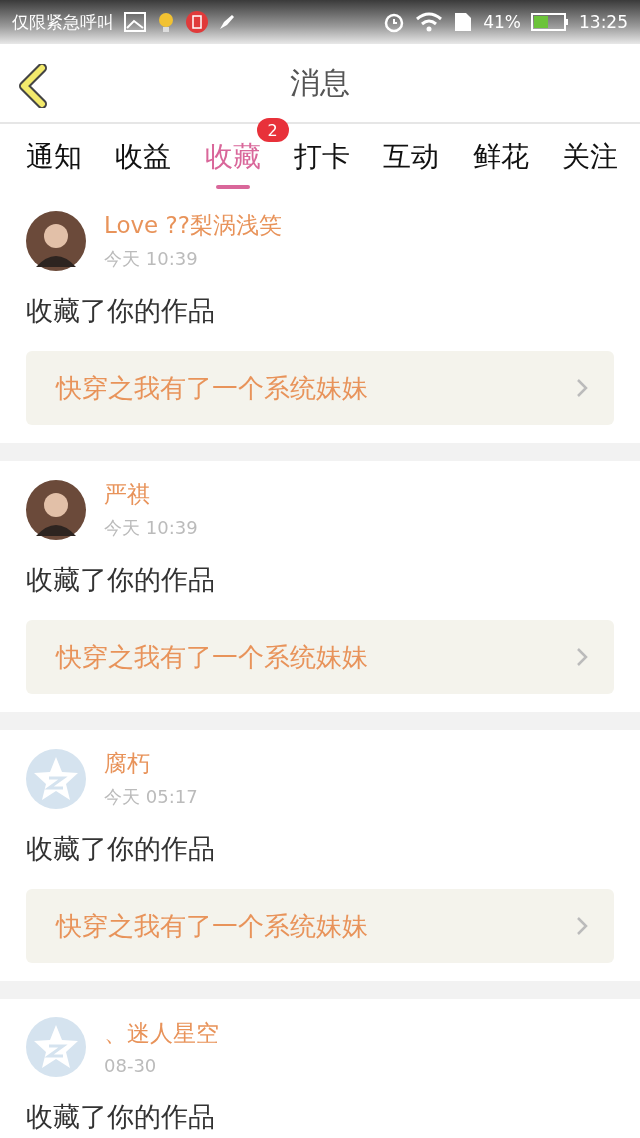  I want to click on tab: 鲜花, so click(500, 157).